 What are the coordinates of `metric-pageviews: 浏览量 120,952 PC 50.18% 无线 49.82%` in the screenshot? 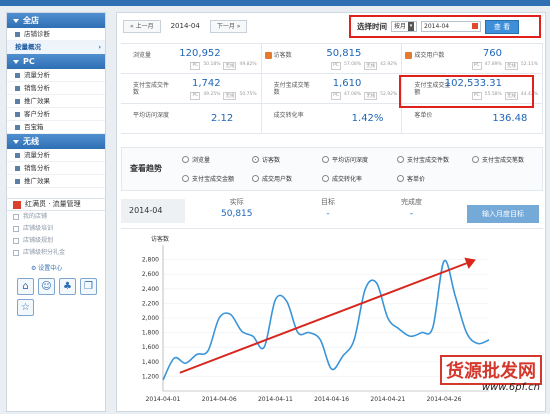 It's located at (191, 59).